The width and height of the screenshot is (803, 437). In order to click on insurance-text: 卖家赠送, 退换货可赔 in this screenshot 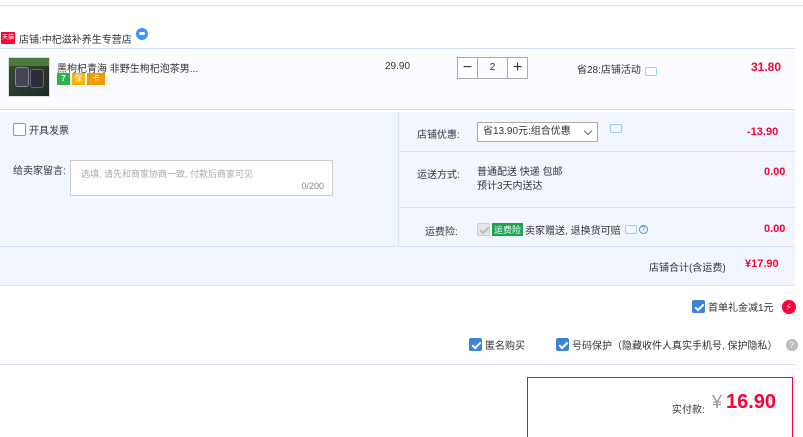, I will do `click(573, 231)`.